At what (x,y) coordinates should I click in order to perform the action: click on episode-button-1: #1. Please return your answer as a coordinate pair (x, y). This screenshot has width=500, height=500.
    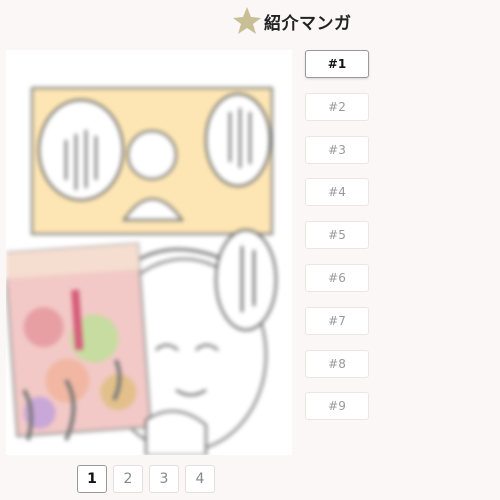
    Looking at the image, I should click on (337, 64).